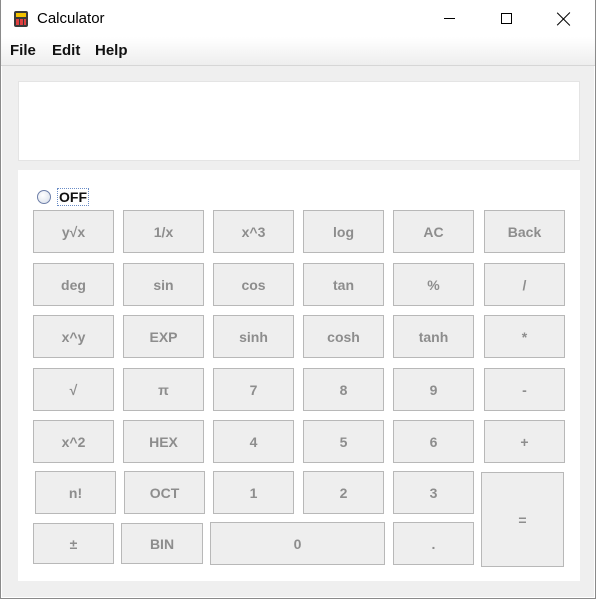 The image size is (596, 599). I want to click on log-button: log, so click(343, 231).